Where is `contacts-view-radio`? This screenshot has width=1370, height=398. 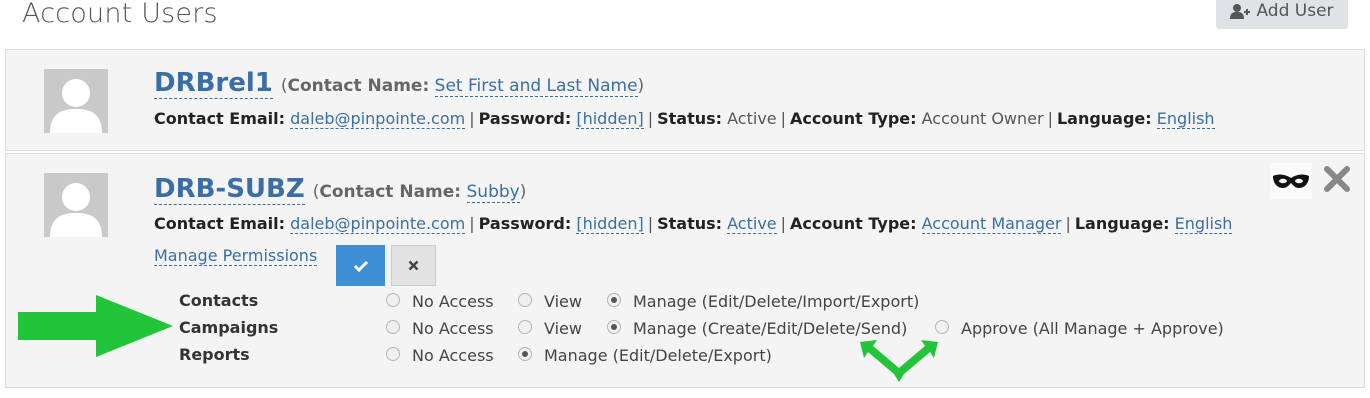 contacts-view-radio is located at coordinates (525, 300).